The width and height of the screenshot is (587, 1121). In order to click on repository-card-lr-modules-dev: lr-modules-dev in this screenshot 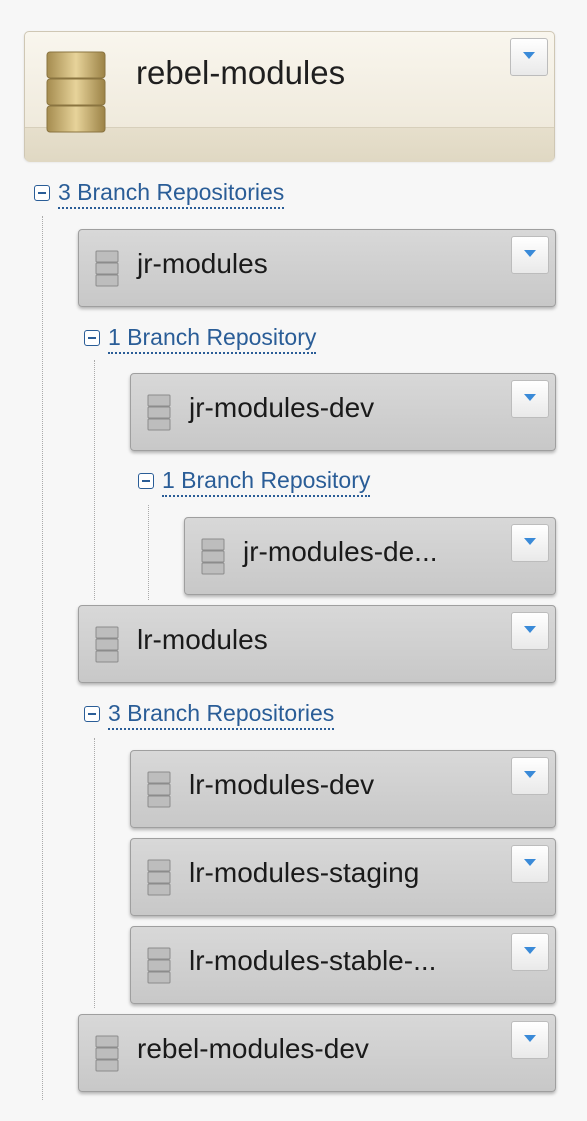, I will do `click(343, 789)`.